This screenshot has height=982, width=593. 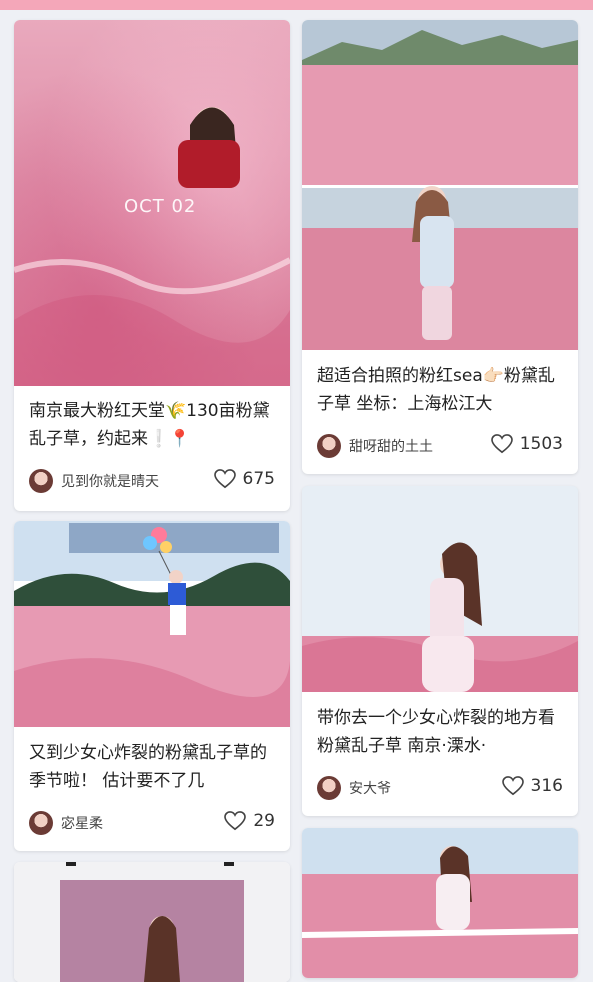 I want to click on card-1-likes: 675, so click(x=244, y=479).